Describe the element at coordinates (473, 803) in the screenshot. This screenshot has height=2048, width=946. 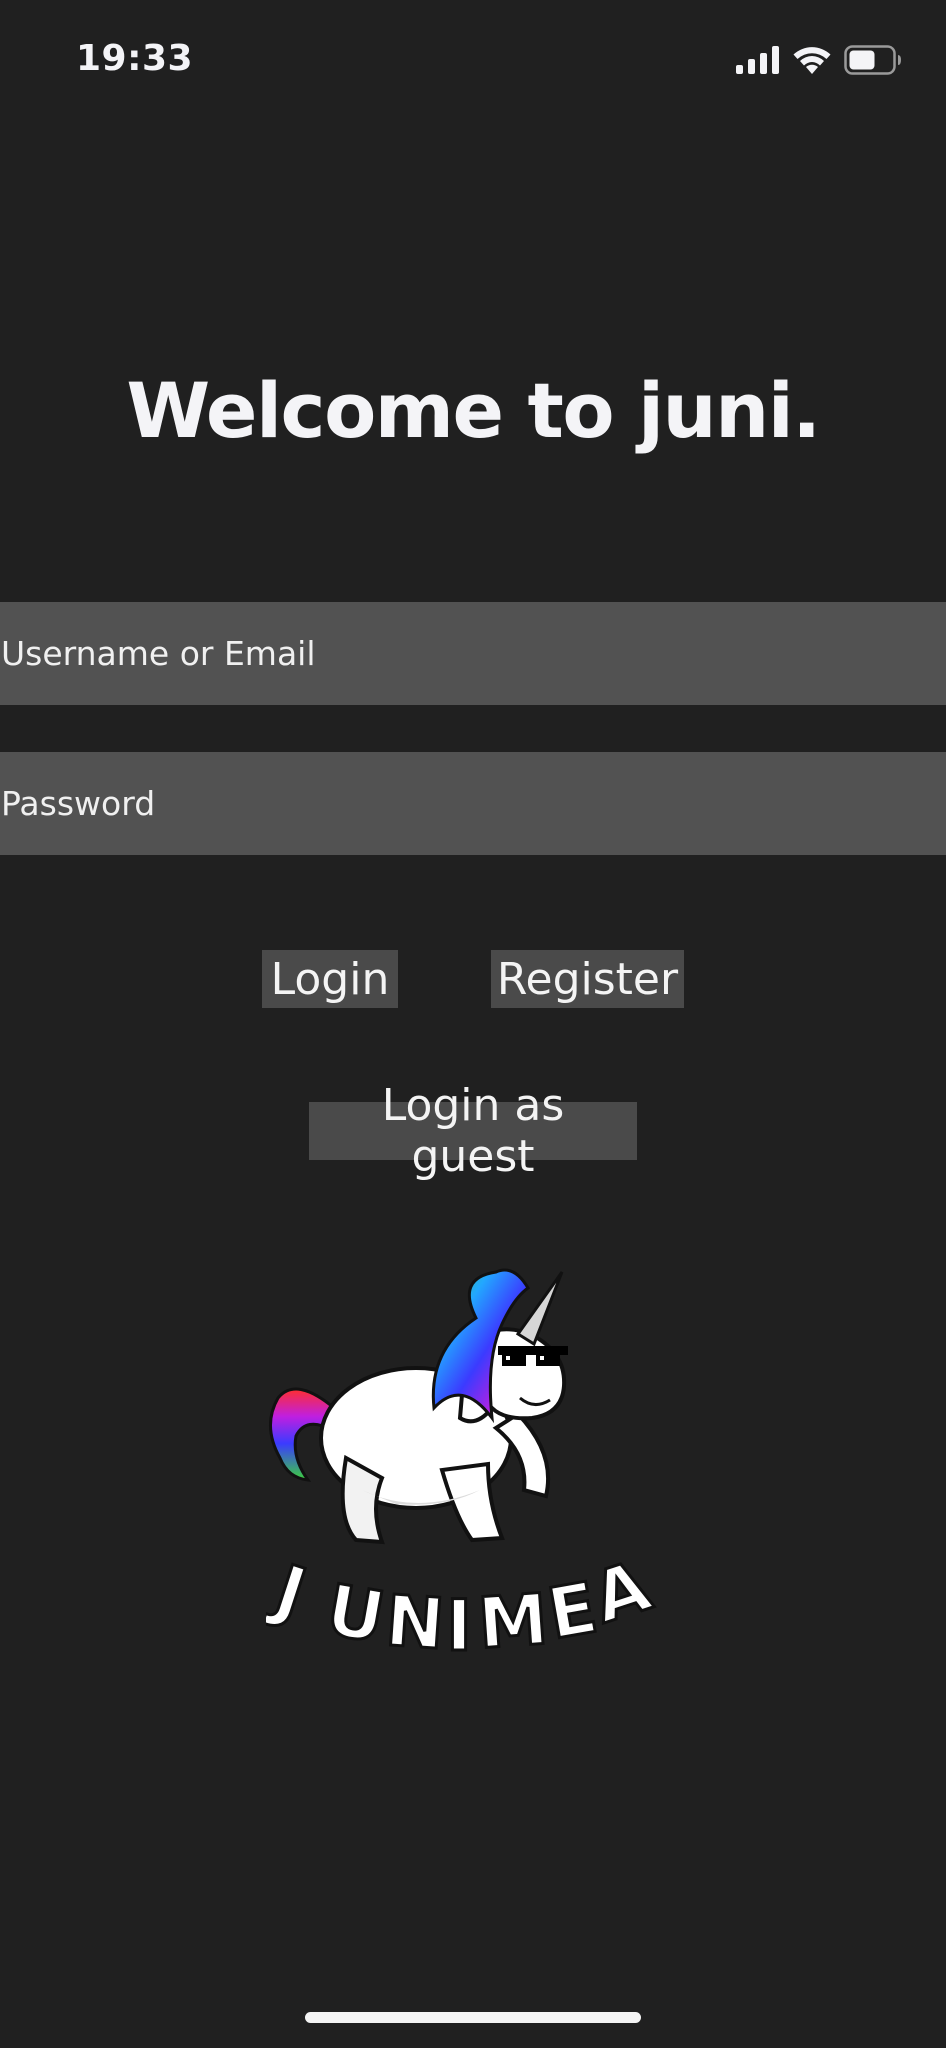
I see `password-input` at that location.